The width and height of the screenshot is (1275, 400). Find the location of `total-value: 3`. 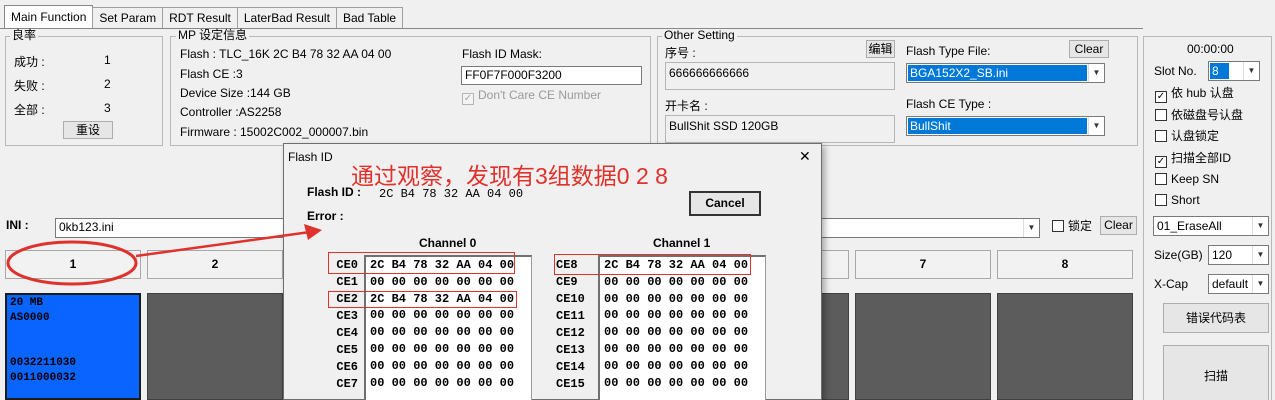

total-value: 3 is located at coordinates (107, 108).